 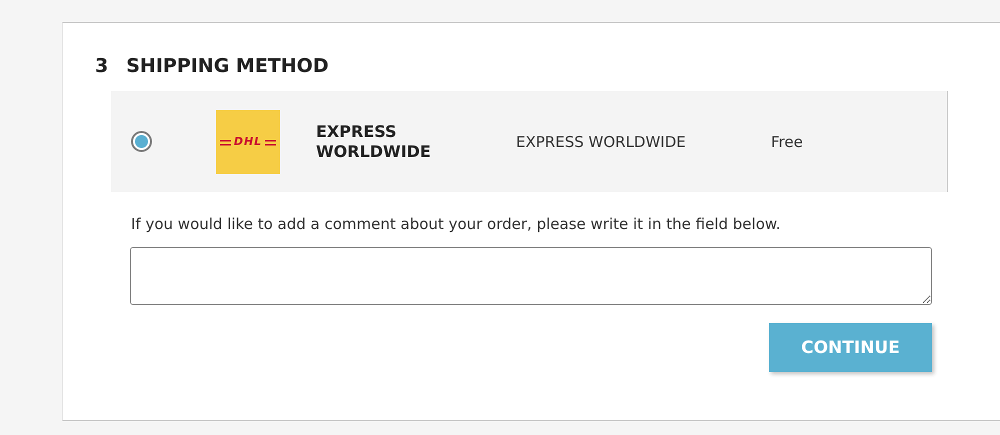 What do you see at coordinates (227, 66) in the screenshot?
I see `section-title: SHIPPING METHOD` at bounding box center [227, 66].